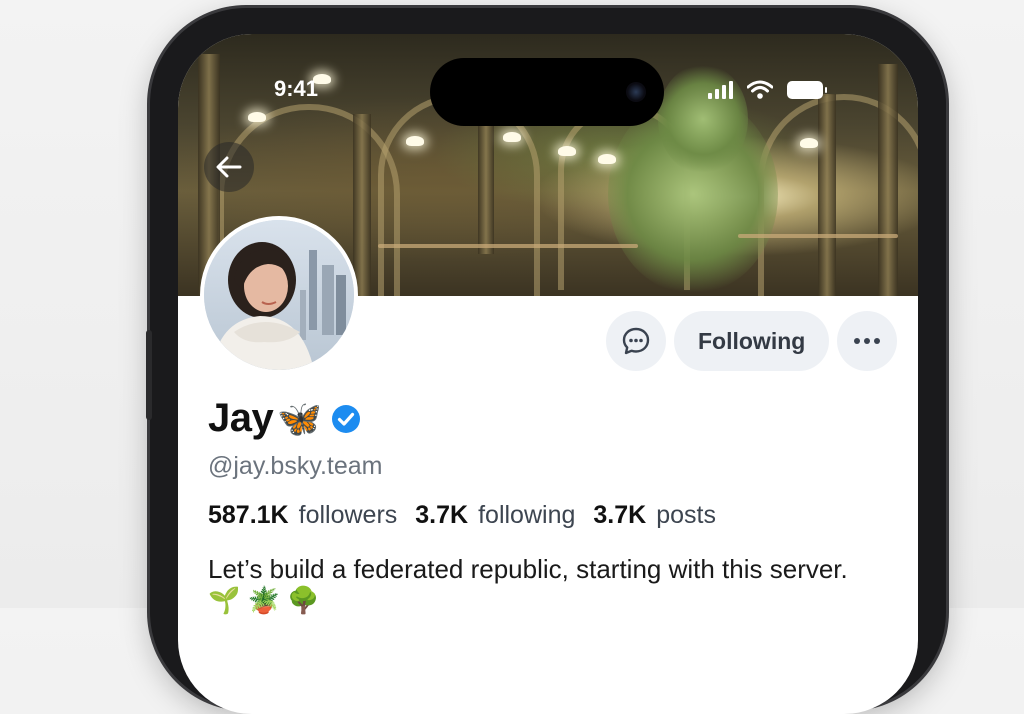  I want to click on stat-label: following, so click(527, 515).